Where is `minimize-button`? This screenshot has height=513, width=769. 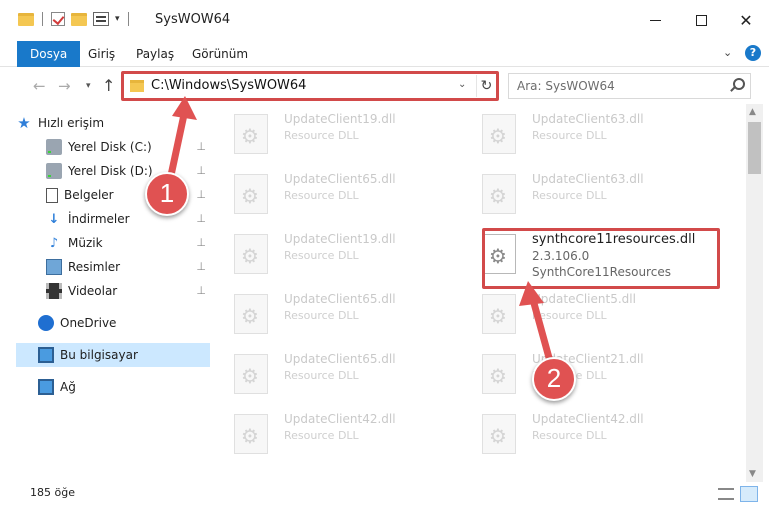
minimize-button is located at coordinates (655, 20).